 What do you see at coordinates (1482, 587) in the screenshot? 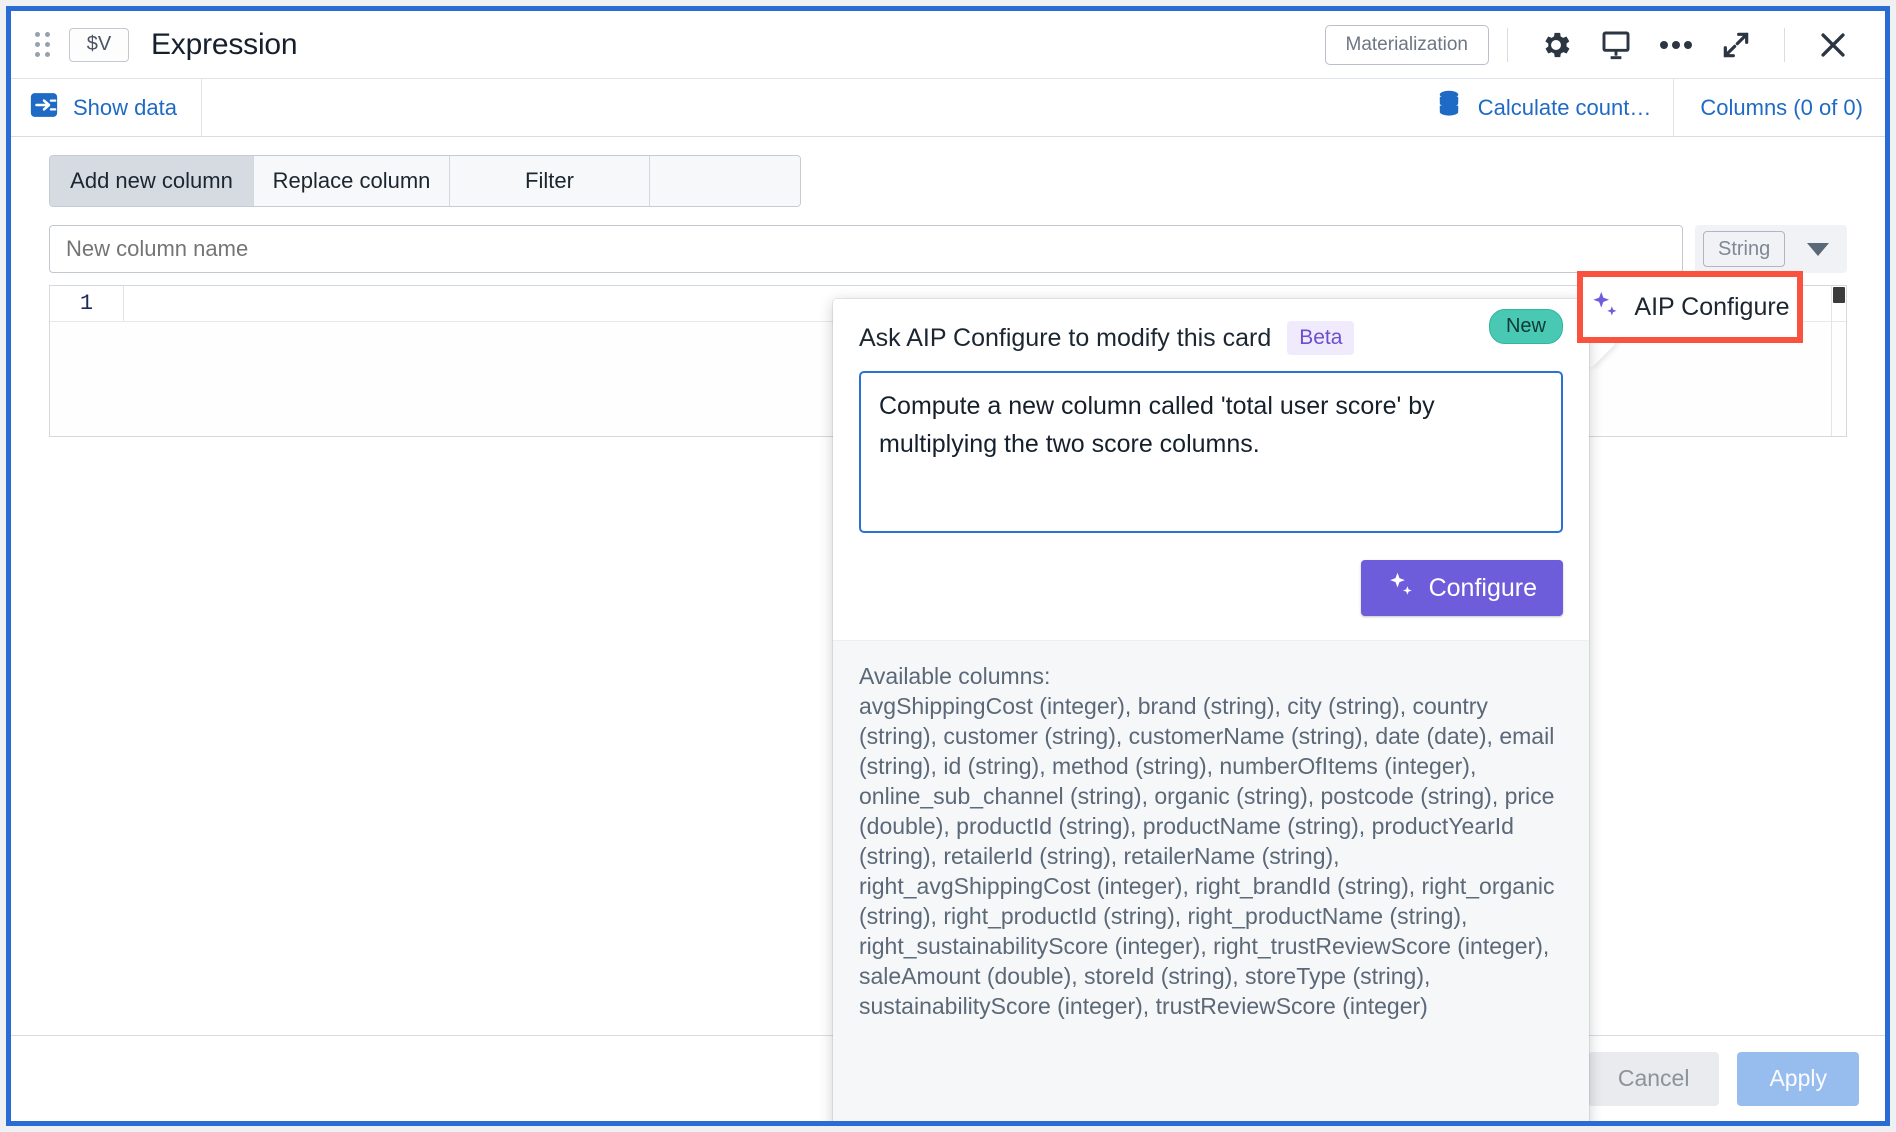
I see `configure-button-label: Configure` at bounding box center [1482, 587].